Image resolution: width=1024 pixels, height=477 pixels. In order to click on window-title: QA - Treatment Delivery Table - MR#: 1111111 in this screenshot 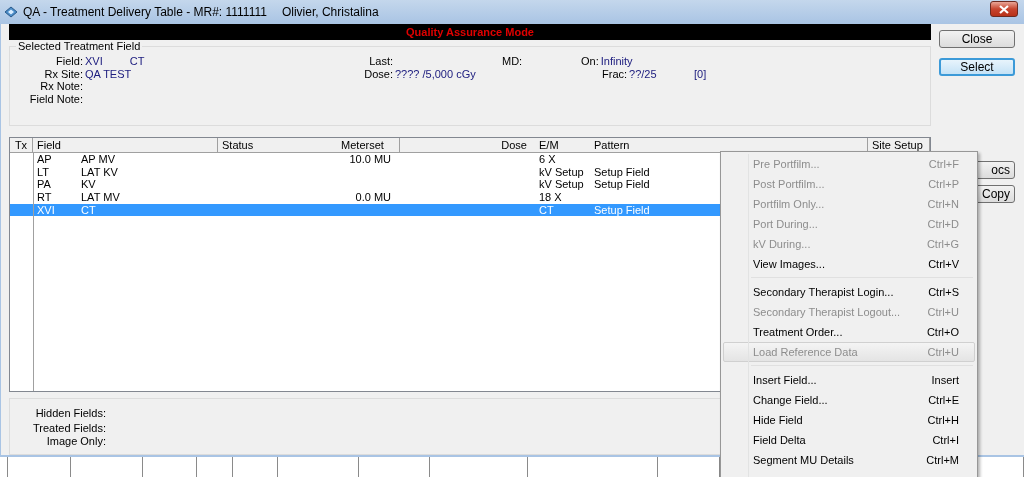, I will do `click(145, 12)`.